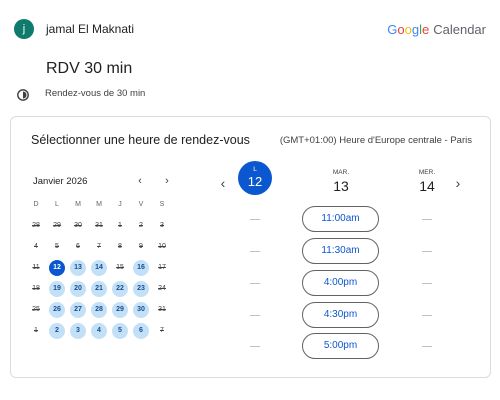 The width and height of the screenshot is (500, 400). What do you see at coordinates (426, 29) in the screenshot?
I see `brand-letter: e` at bounding box center [426, 29].